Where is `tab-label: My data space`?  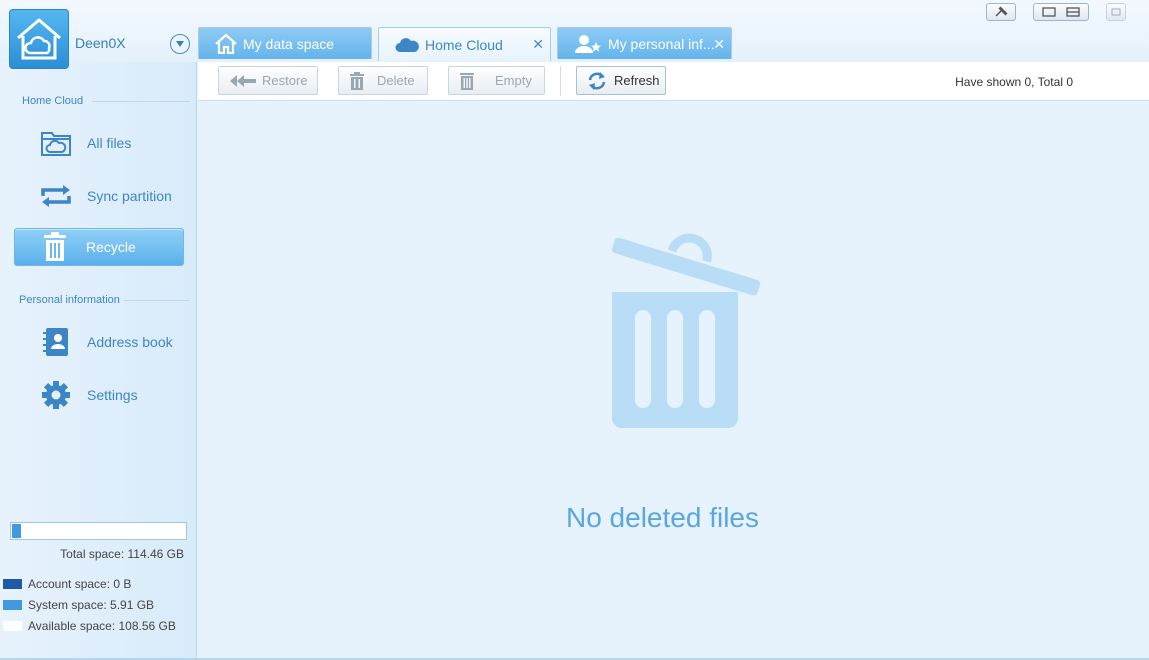
tab-label: My data space is located at coordinates (289, 43).